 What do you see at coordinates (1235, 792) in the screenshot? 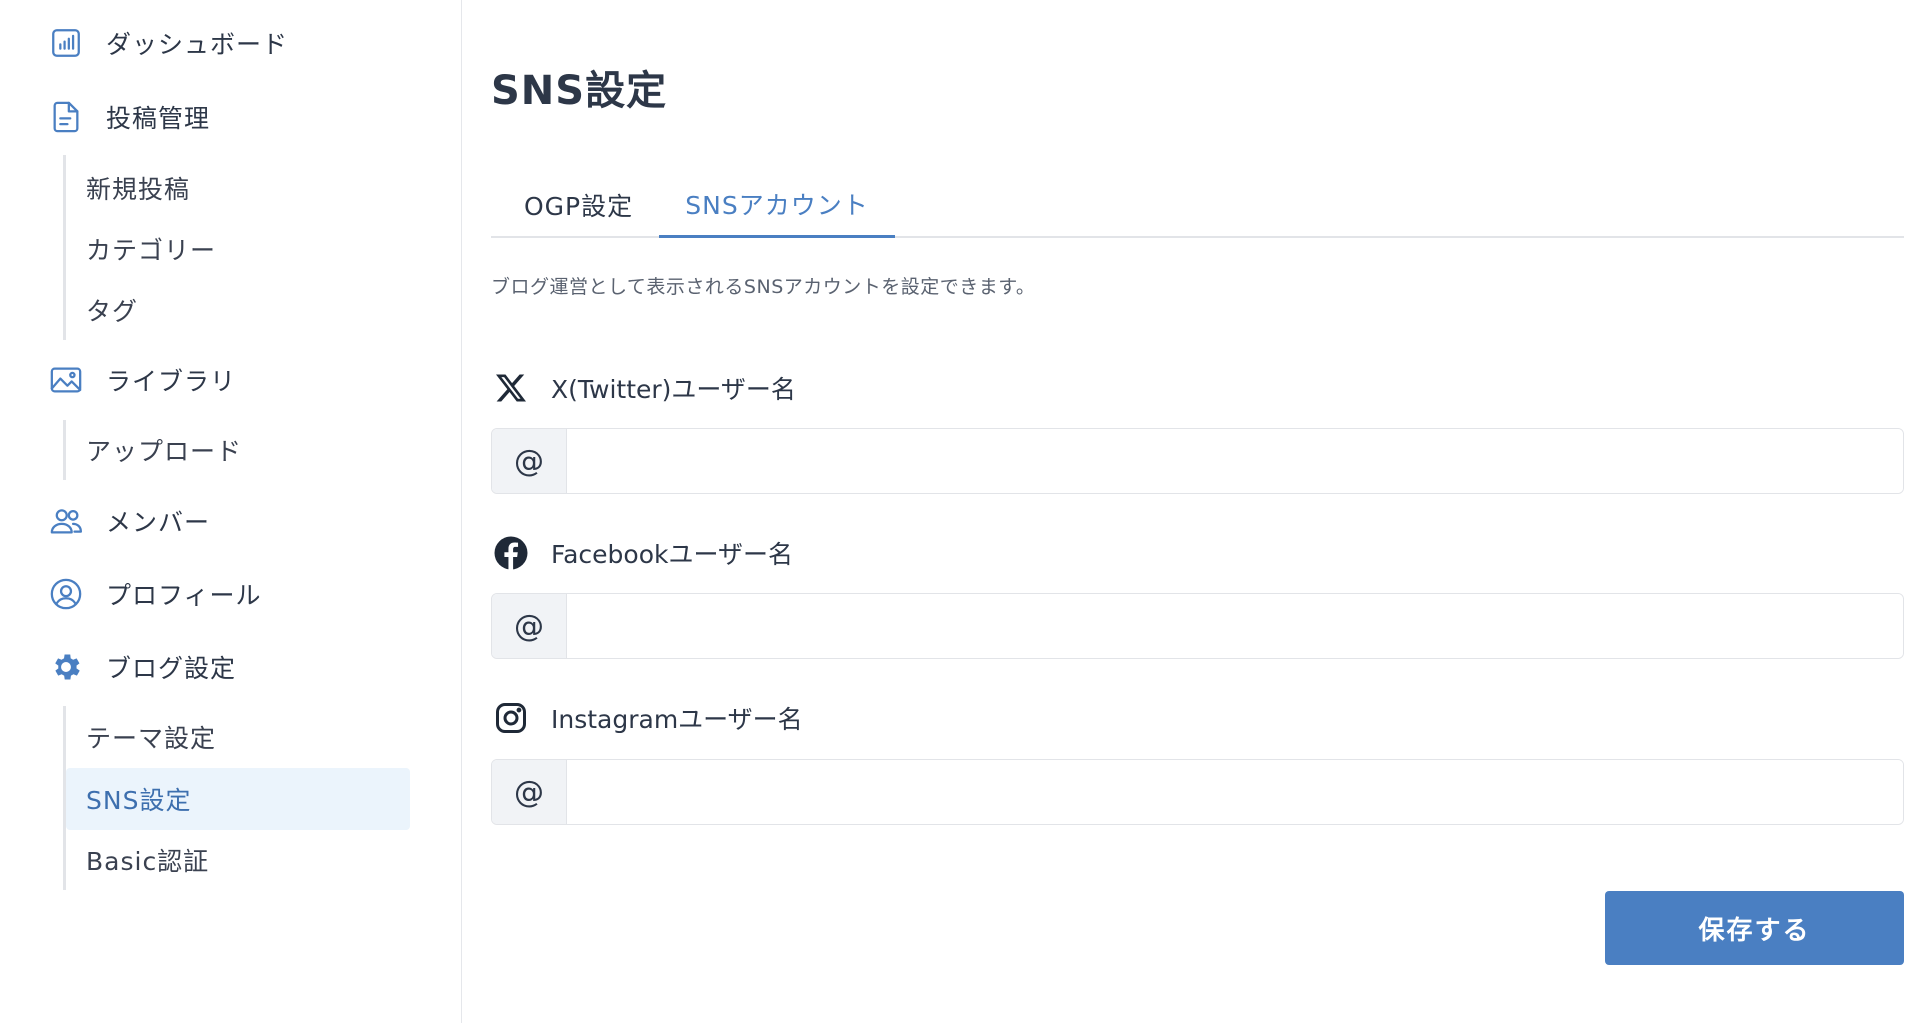
I see `instagram-username-input` at bounding box center [1235, 792].